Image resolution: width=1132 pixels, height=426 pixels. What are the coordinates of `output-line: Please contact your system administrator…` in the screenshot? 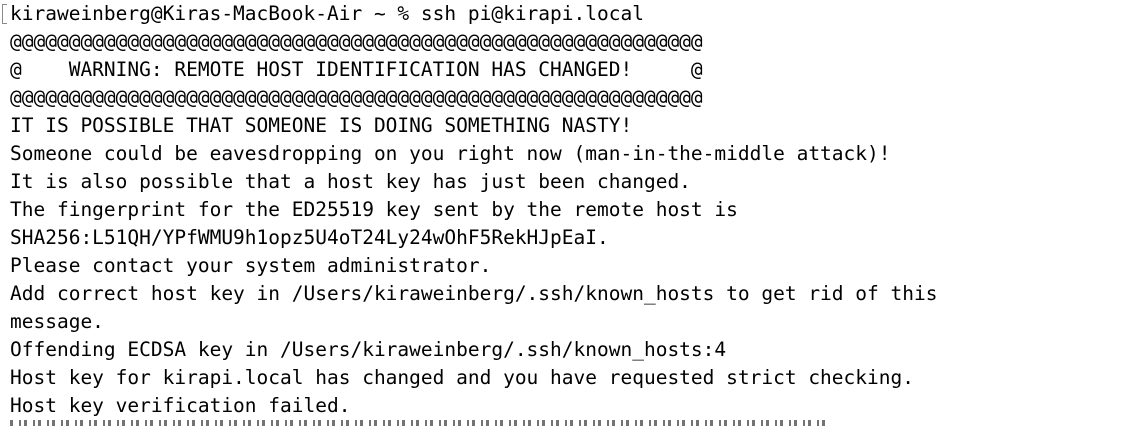 It's located at (251, 265).